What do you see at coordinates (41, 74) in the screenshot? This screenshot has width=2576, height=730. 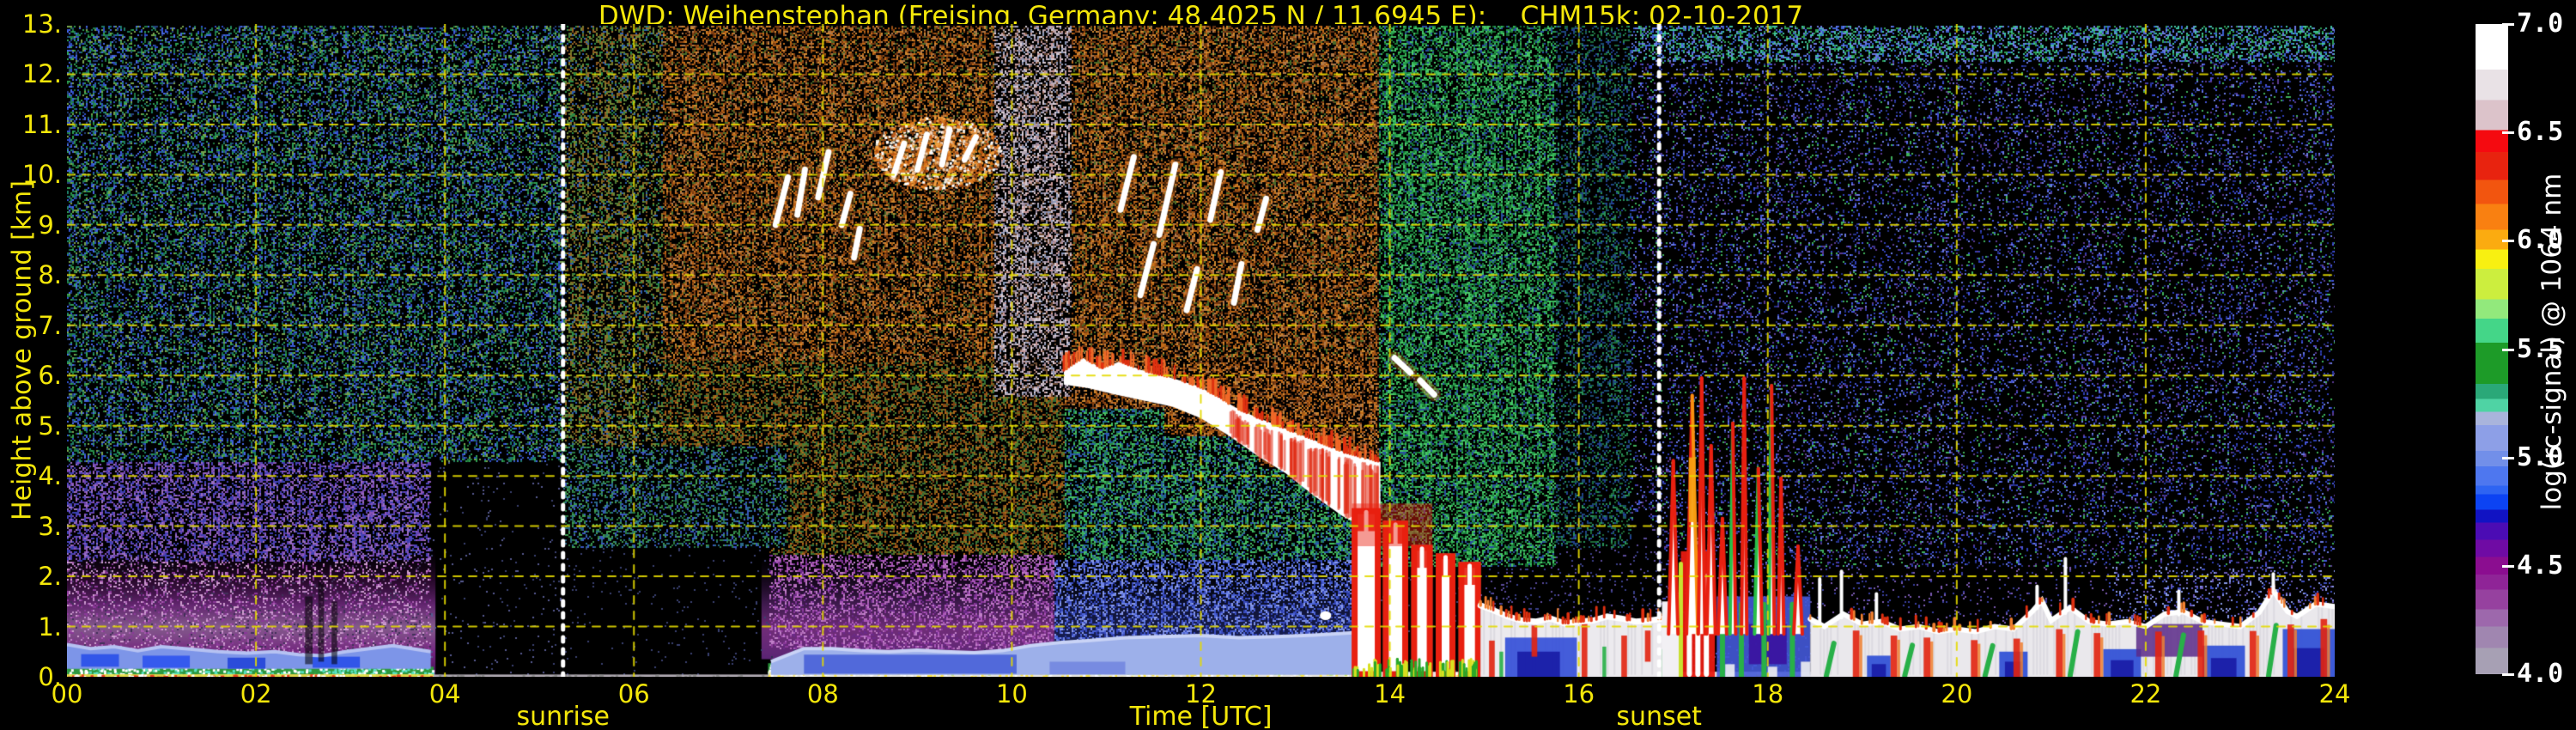 I see `y-tick-label: 12.` at bounding box center [41, 74].